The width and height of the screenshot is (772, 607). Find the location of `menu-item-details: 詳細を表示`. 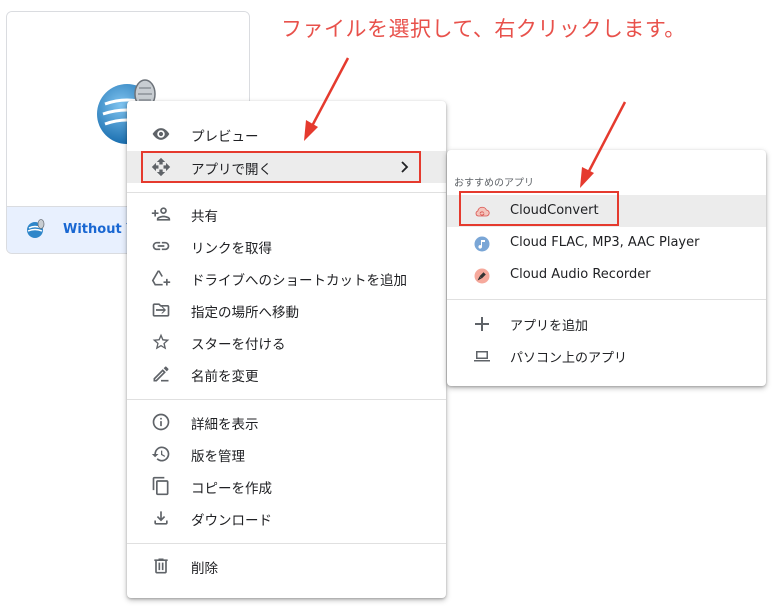

menu-item-details: 詳細を表示 is located at coordinates (286, 422).